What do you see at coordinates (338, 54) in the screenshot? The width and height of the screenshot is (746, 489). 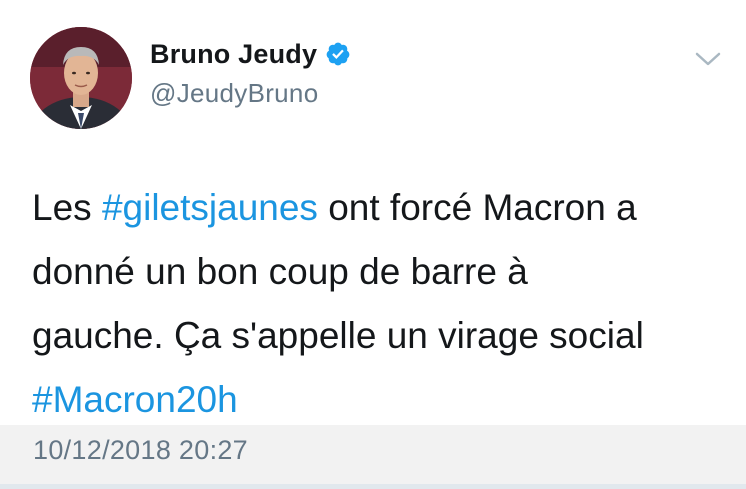 I see `verified-badge-icon` at bounding box center [338, 54].